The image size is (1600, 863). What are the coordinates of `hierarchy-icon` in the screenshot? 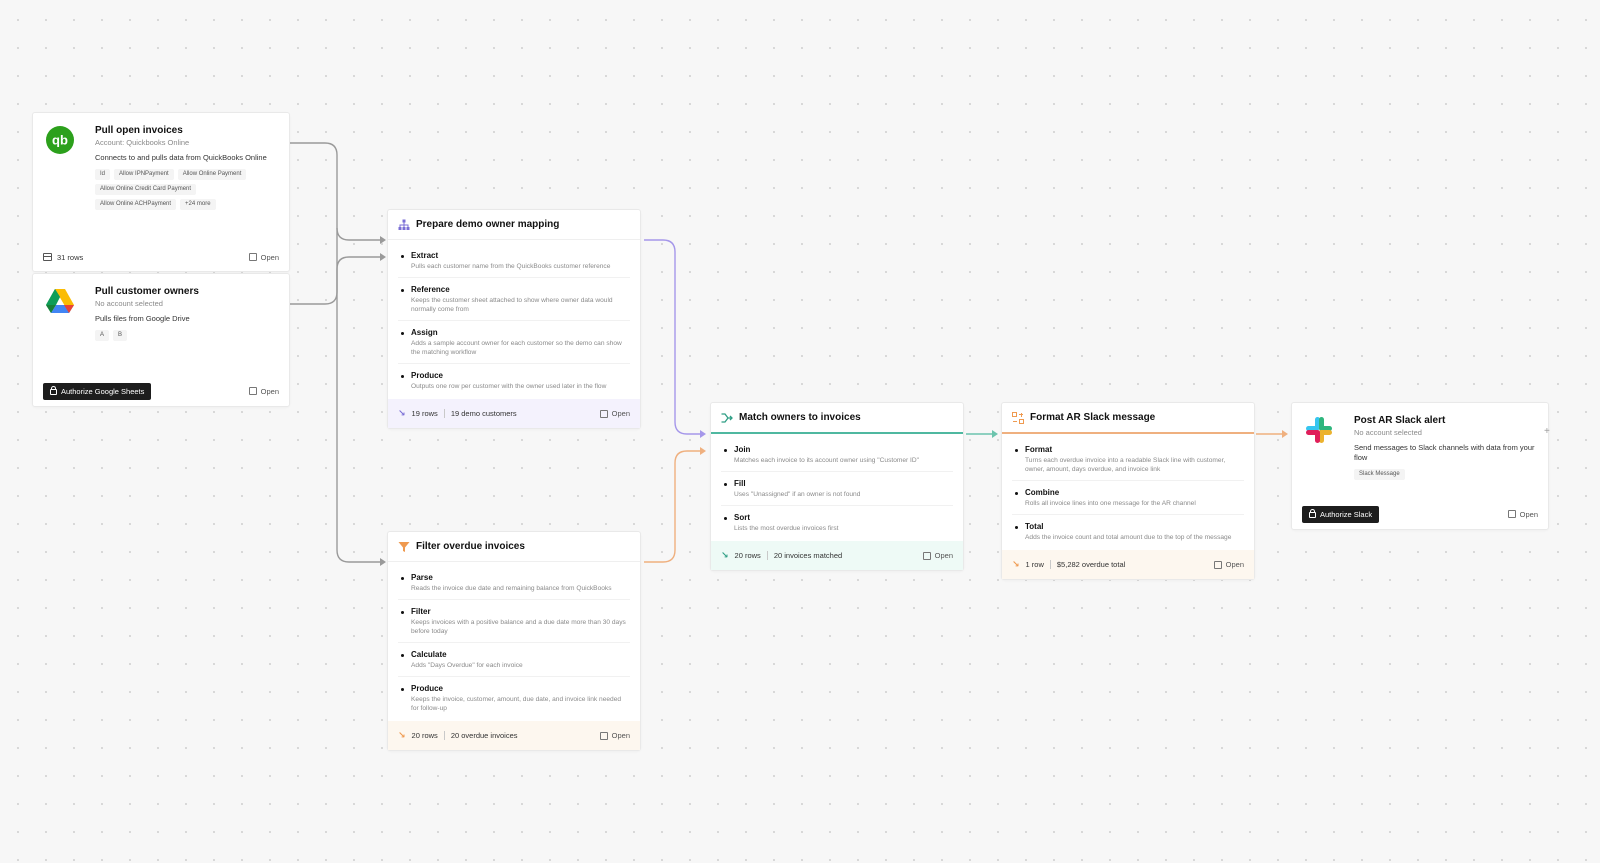 It's located at (404, 225).